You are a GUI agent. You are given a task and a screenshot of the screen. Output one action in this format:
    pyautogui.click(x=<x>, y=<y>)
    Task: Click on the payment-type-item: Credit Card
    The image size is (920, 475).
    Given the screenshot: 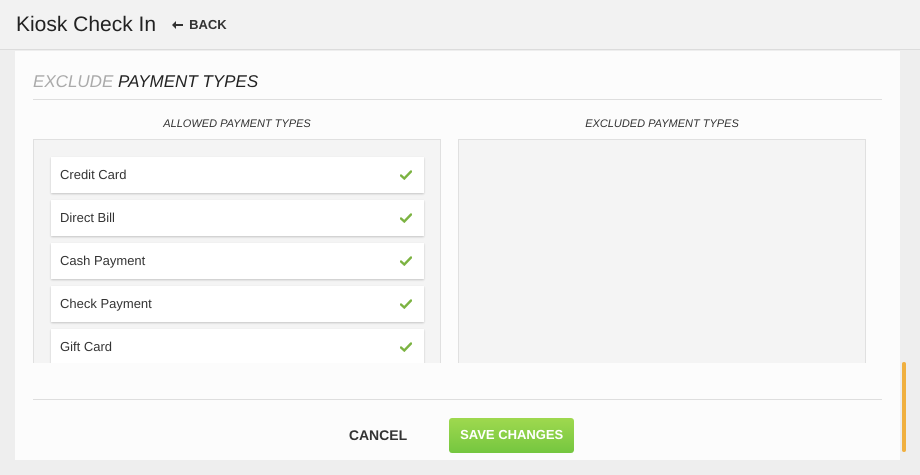 What is the action you would take?
    pyautogui.click(x=237, y=174)
    